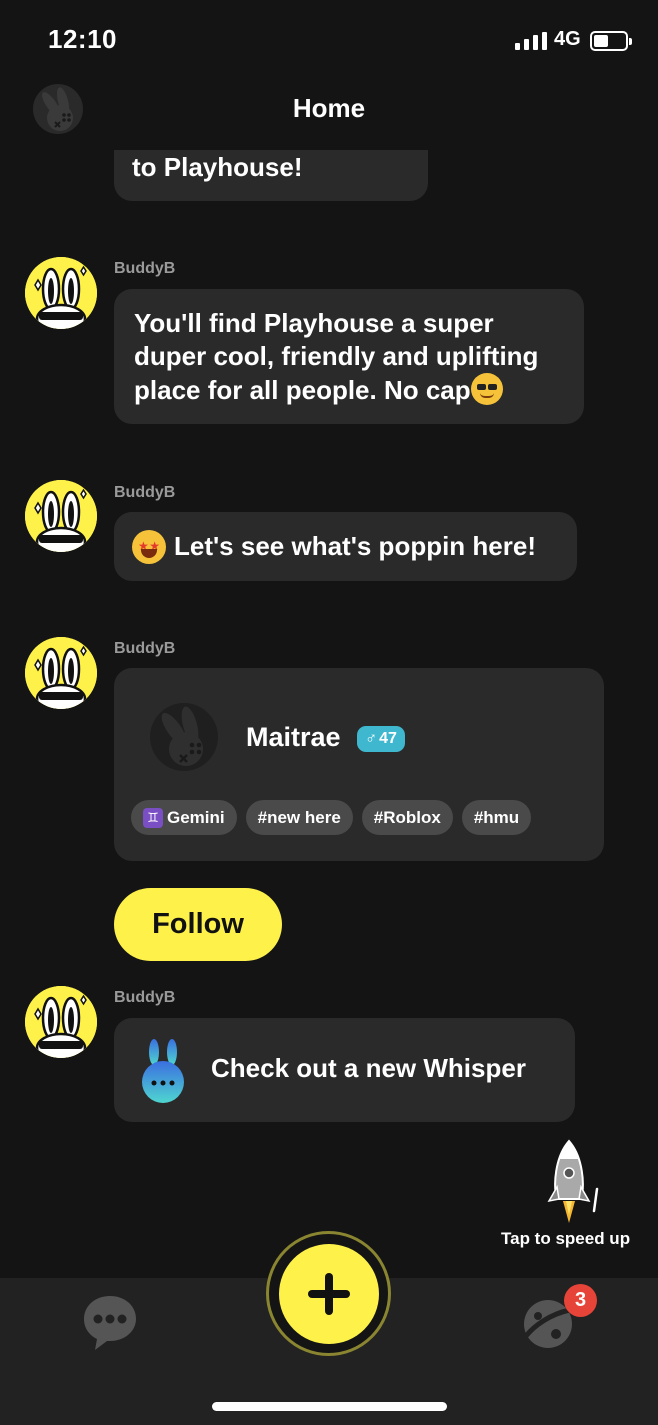 This screenshot has width=658, height=1425. I want to click on message-text: Let's see what's poppin here!, so click(355, 546).